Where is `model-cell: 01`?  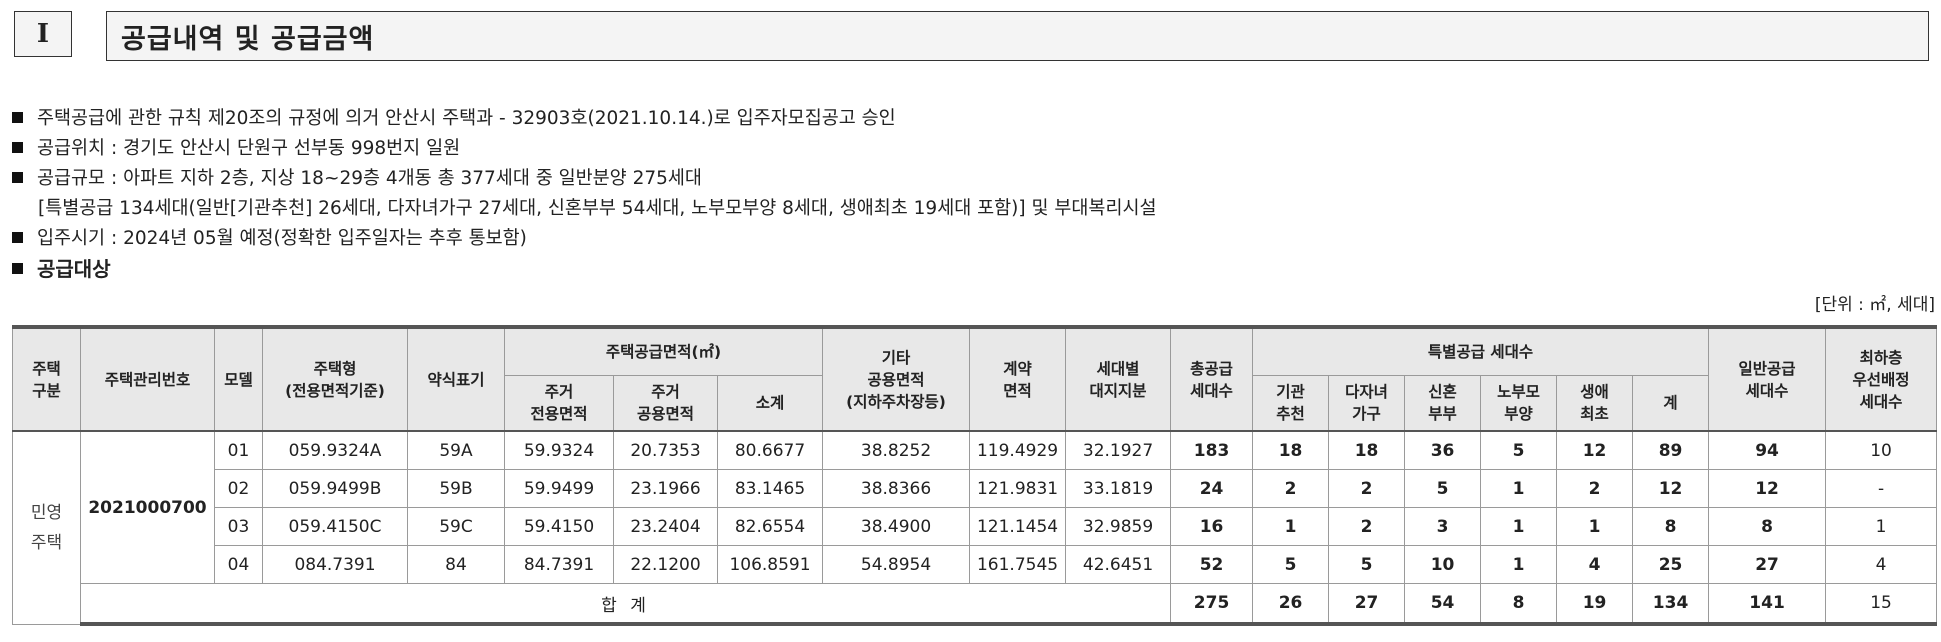
model-cell: 01 is located at coordinates (238, 450).